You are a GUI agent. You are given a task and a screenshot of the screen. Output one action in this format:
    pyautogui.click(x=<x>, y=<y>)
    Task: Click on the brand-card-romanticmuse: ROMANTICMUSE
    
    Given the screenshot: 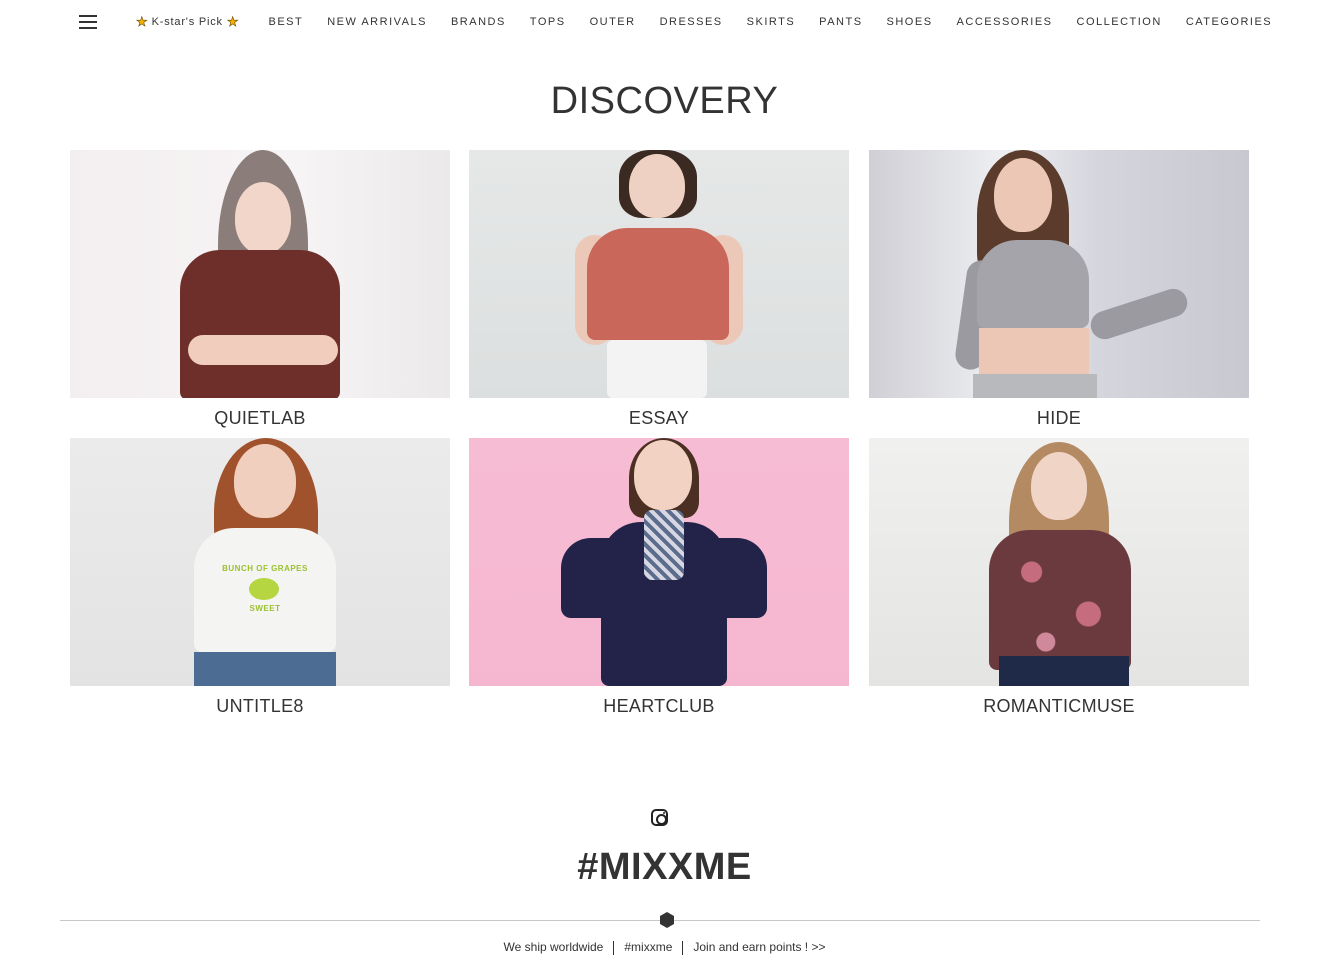 What is the action you would take?
    pyautogui.click(x=1059, y=578)
    